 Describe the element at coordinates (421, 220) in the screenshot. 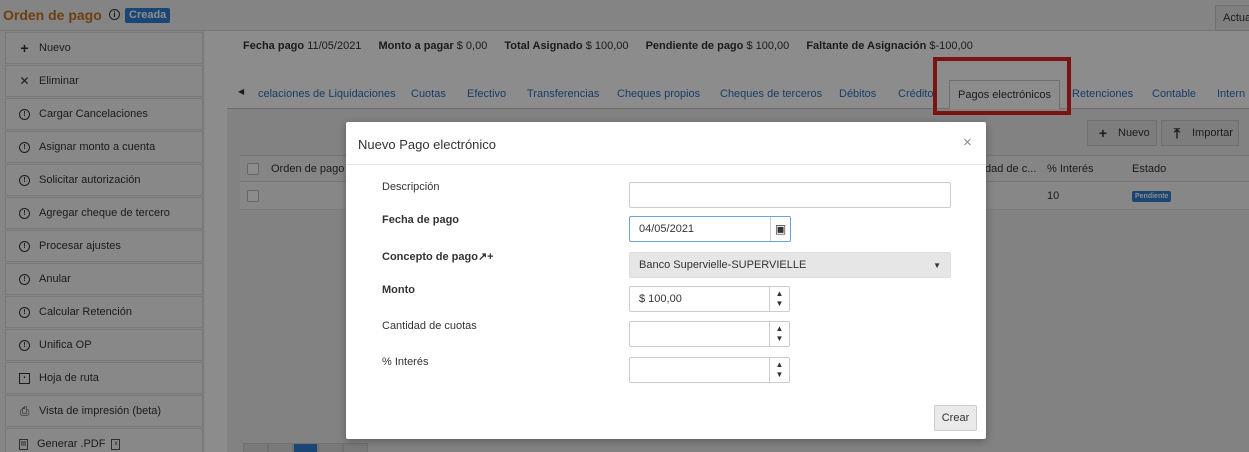

I see `fecha-pago-label: Fecha de pago` at that location.